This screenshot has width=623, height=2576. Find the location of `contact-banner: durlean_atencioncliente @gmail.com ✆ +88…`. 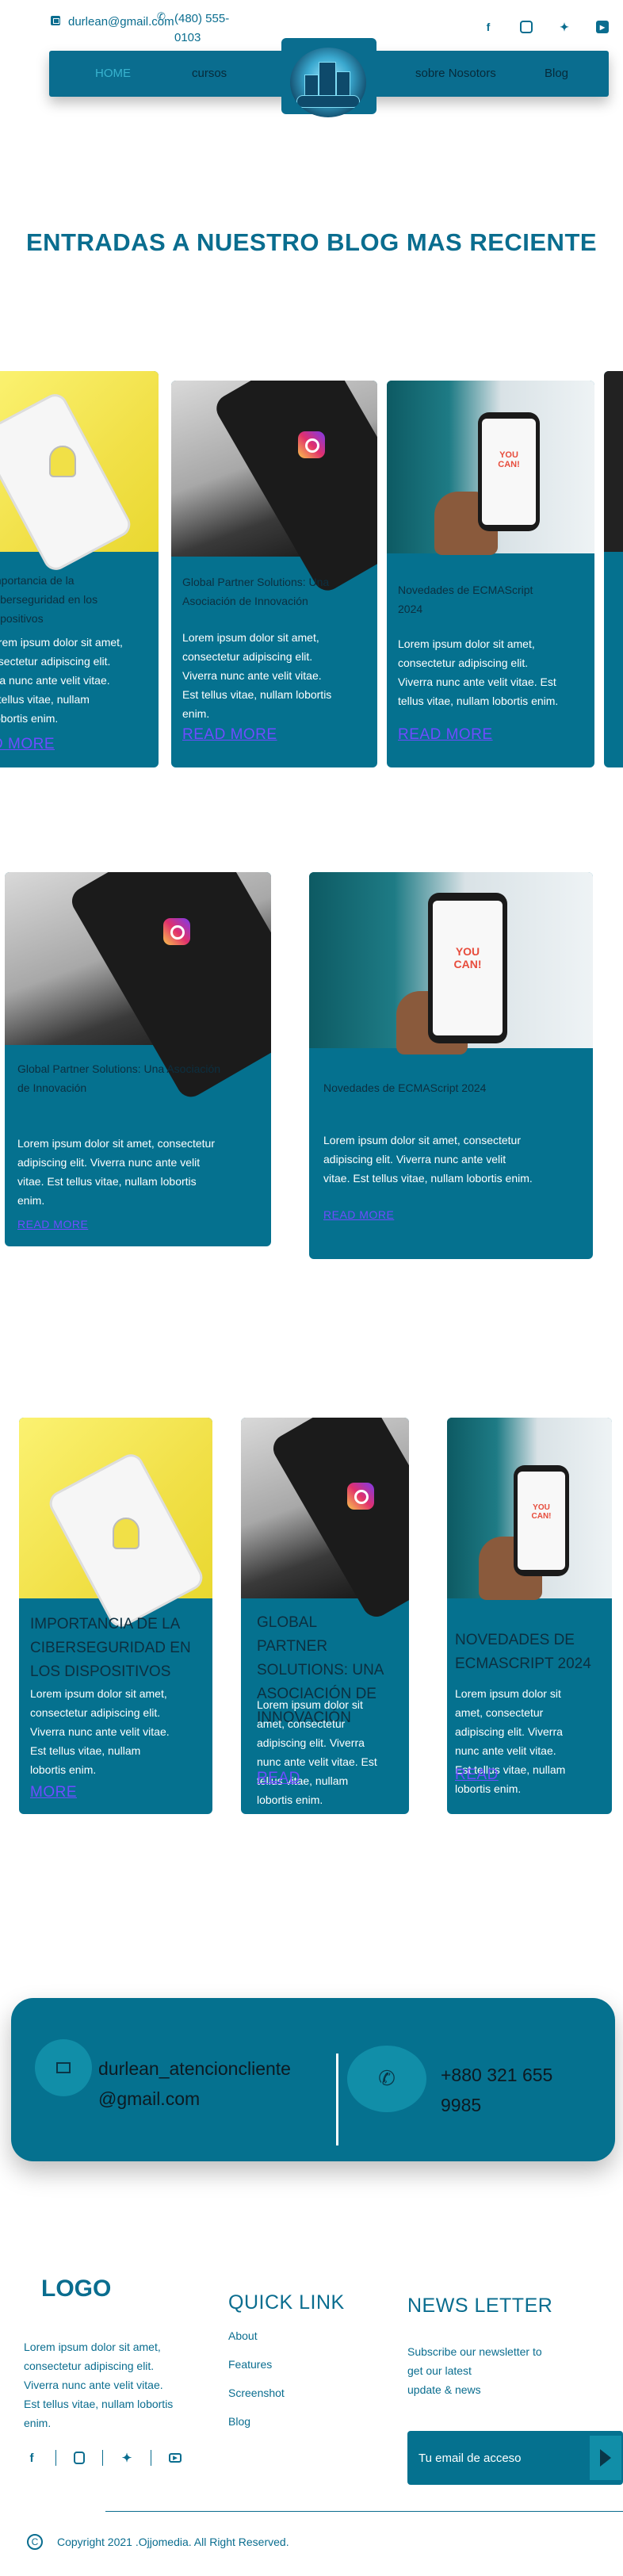

contact-banner: durlean_atencioncliente @gmail.com ✆ +88… is located at coordinates (313, 2079).